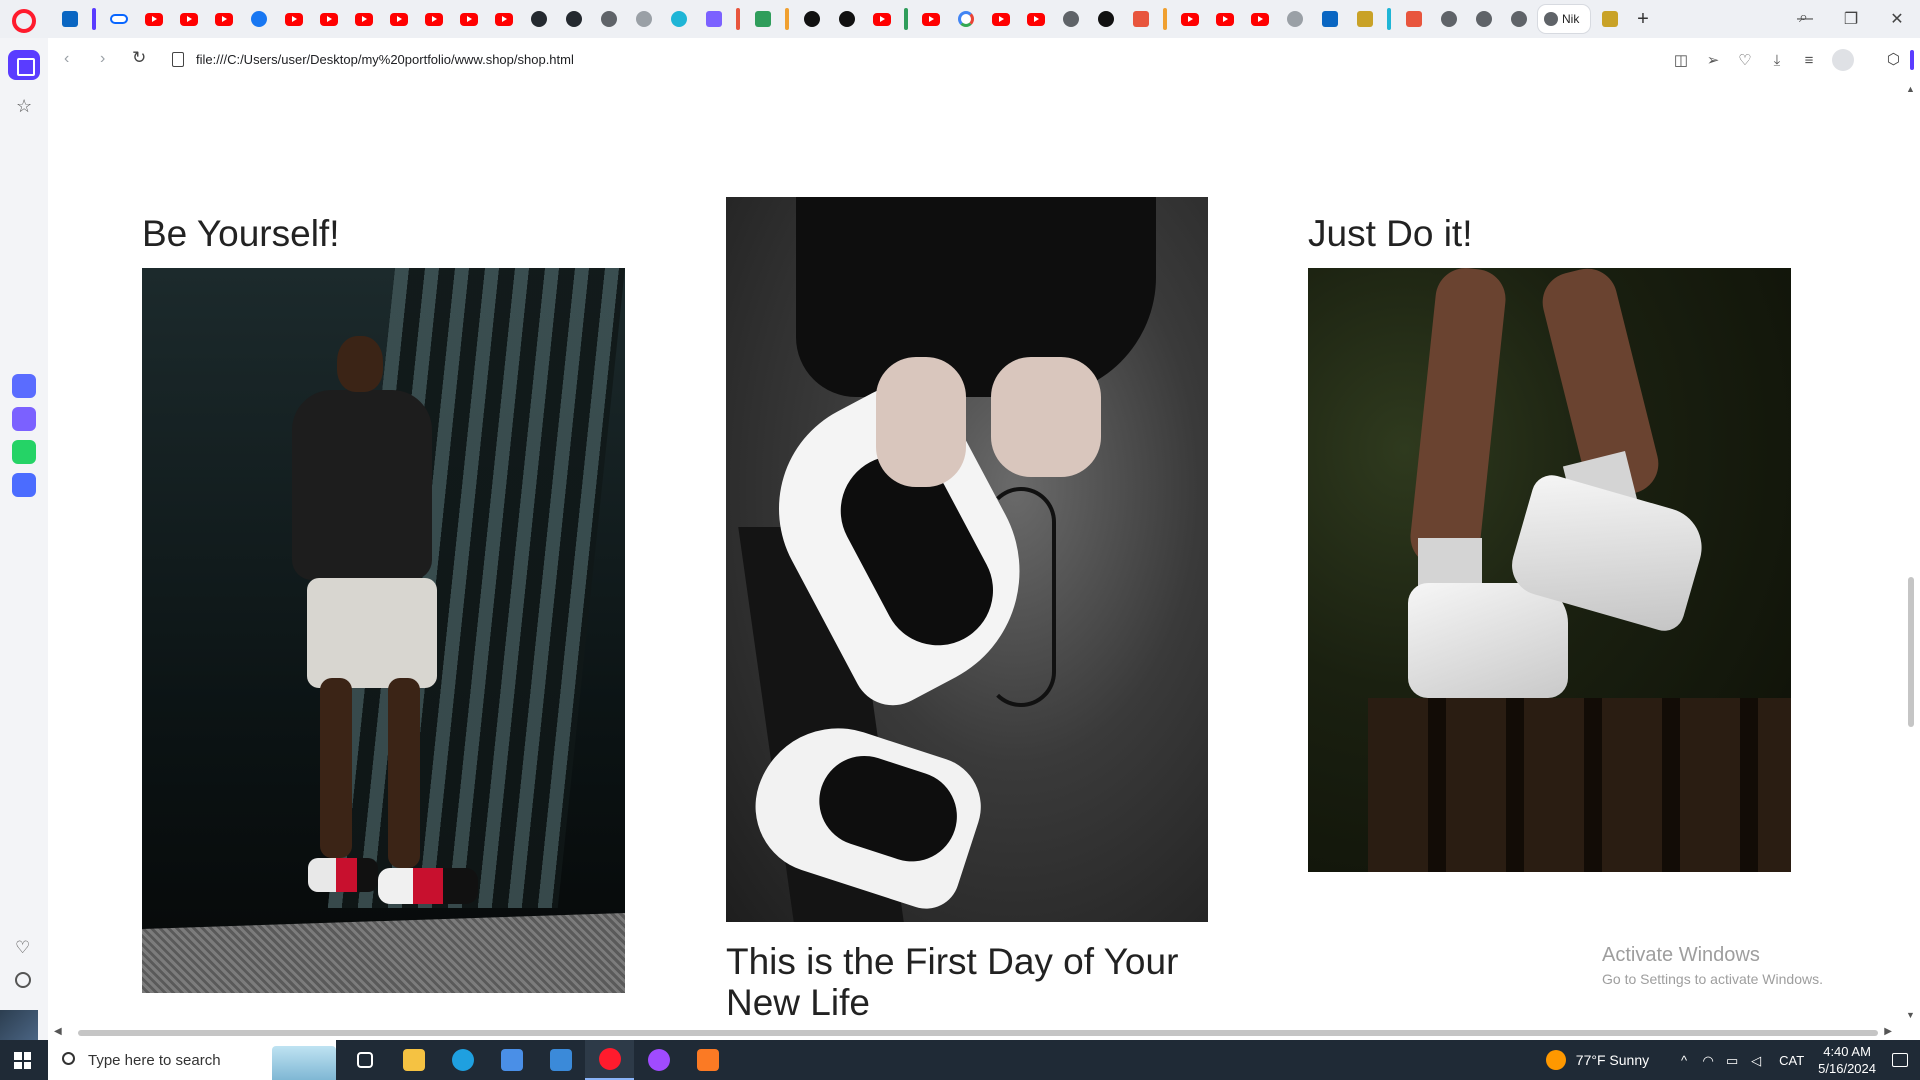  I want to click on active-tab: Nik, so click(1564, 19).